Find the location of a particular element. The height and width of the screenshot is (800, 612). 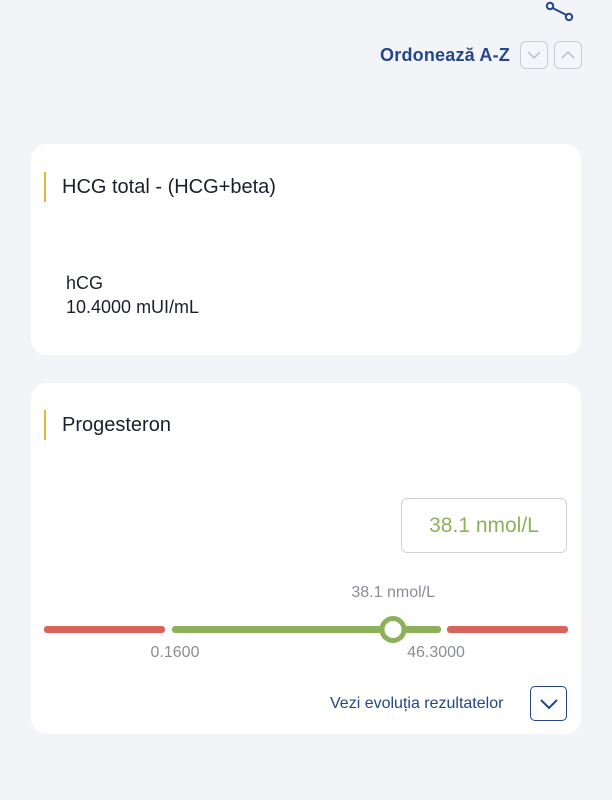

result-title: HCG total - (HCG+beta) is located at coordinates (160, 187).